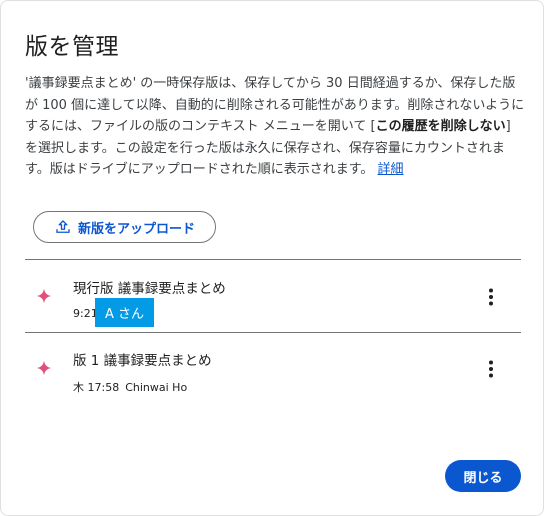 This screenshot has width=544, height=516. I want to click on upload-icon, so click(63, 226).